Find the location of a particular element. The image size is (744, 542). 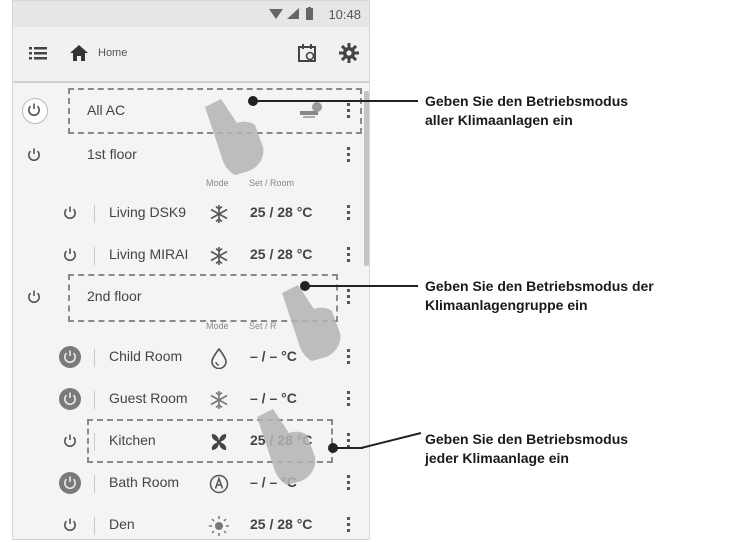

callout-line-1: Geben Sie den Betriebsmodus der is located at coordinates (539, 286).